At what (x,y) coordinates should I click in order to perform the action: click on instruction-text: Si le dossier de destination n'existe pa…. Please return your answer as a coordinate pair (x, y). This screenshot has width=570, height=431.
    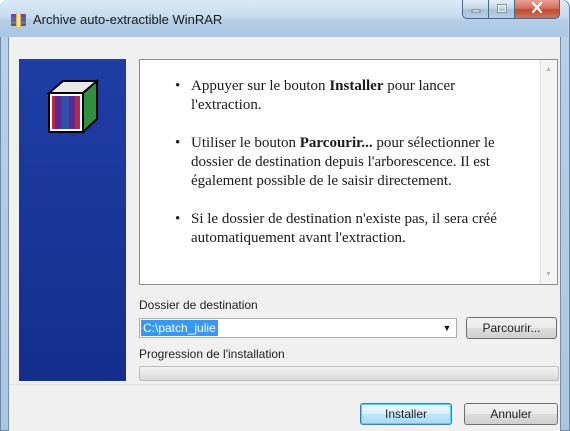
    Looking at the image, I should click on (344, 228).